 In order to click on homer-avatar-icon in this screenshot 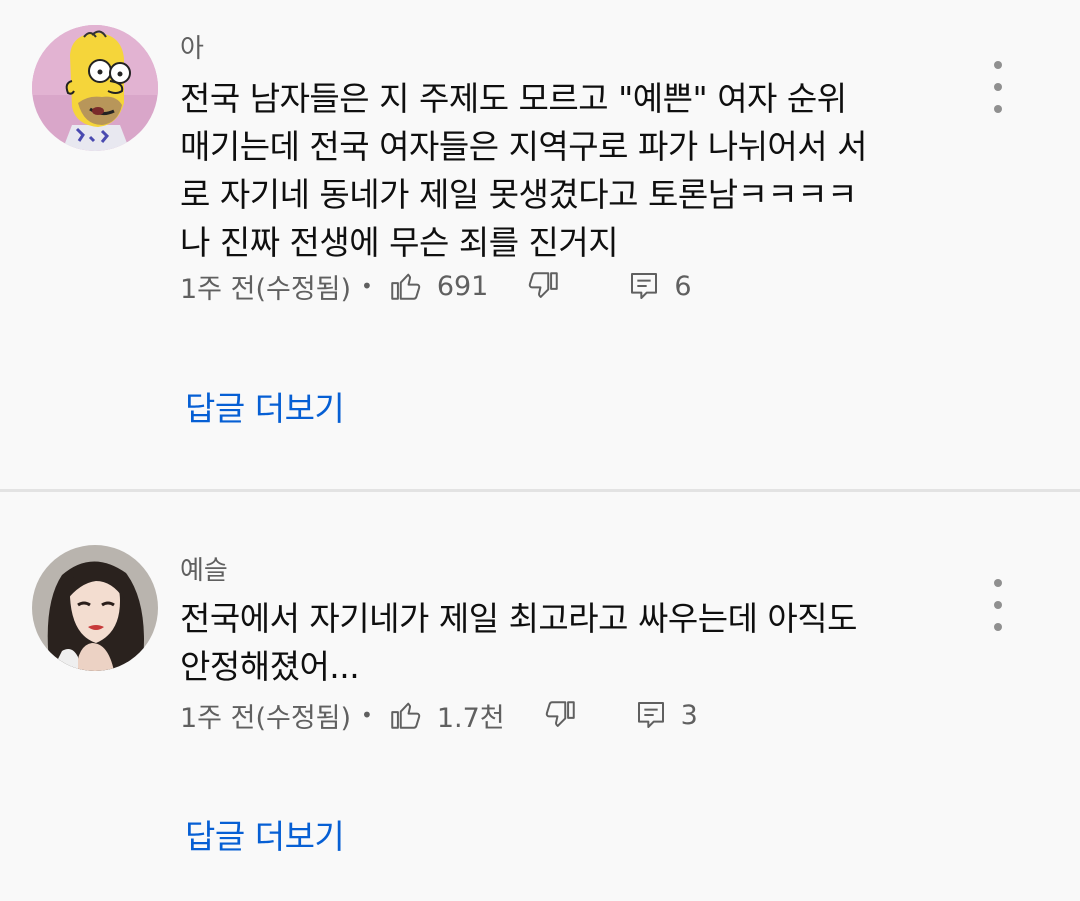, I will do `click(95, 88)`.